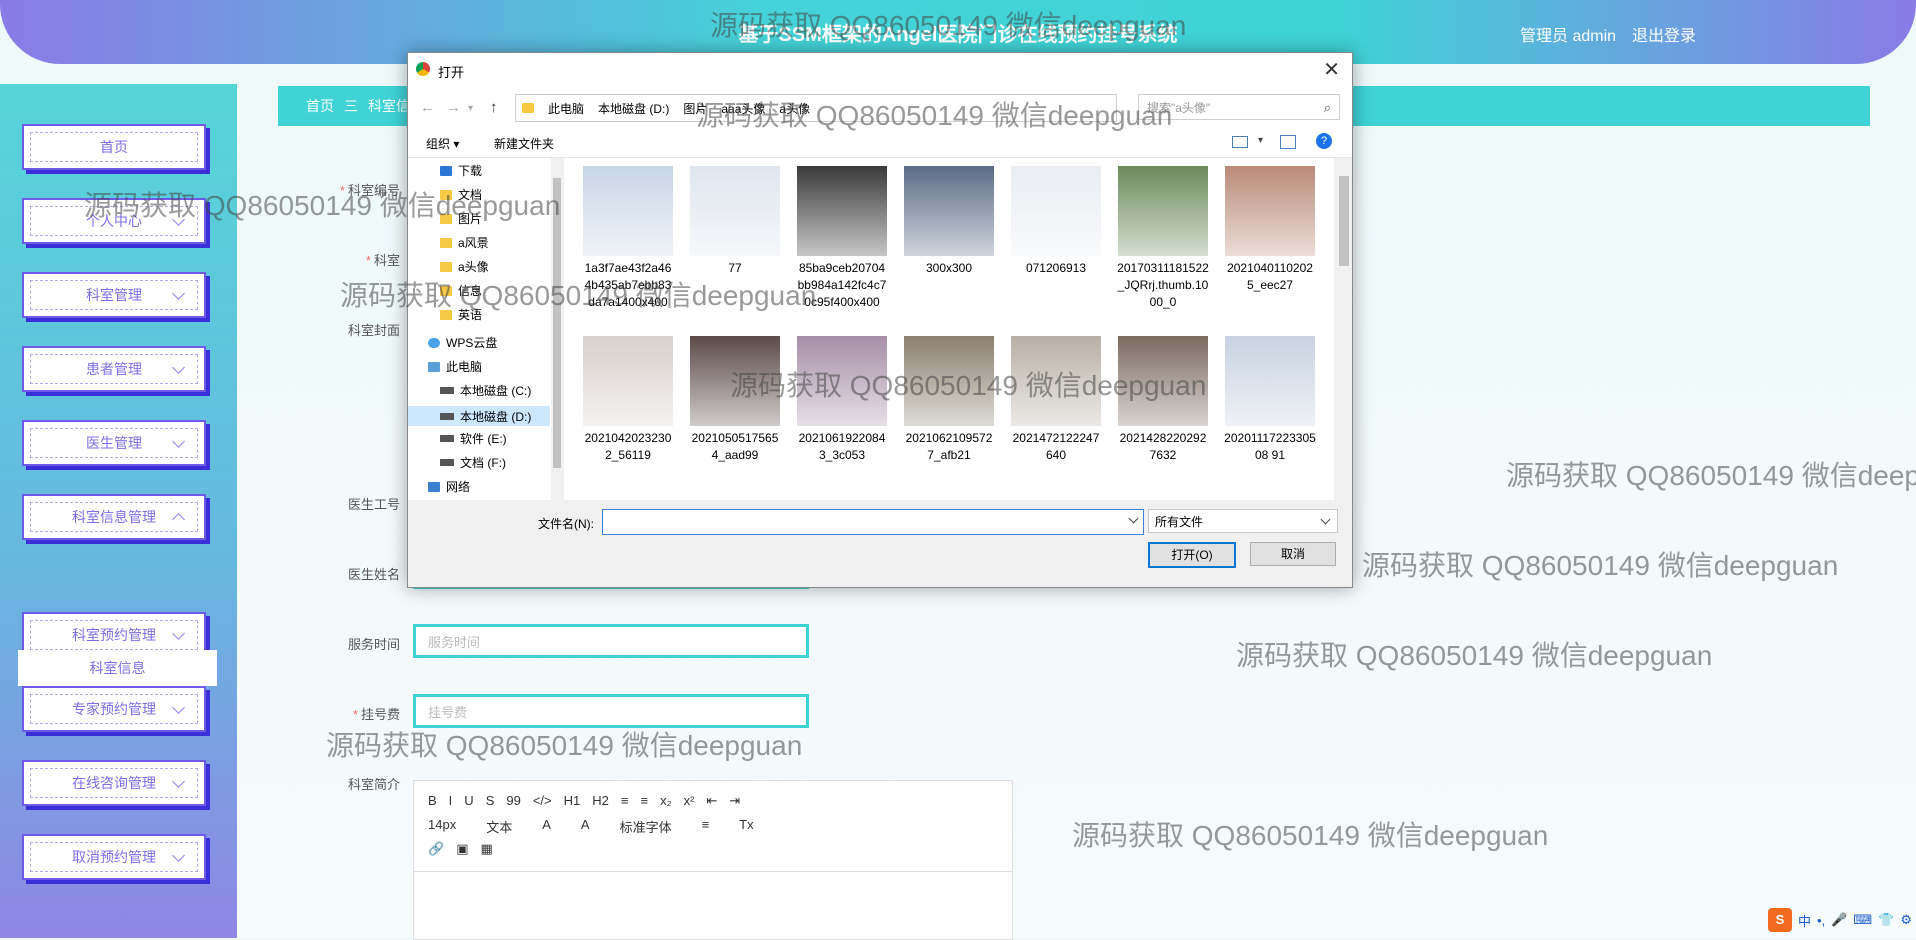 This screenshot has height=940, width=1916. Describe the element at coordinates (461, 314) in the screenshot. I see `tree-node: 英语` at that location.